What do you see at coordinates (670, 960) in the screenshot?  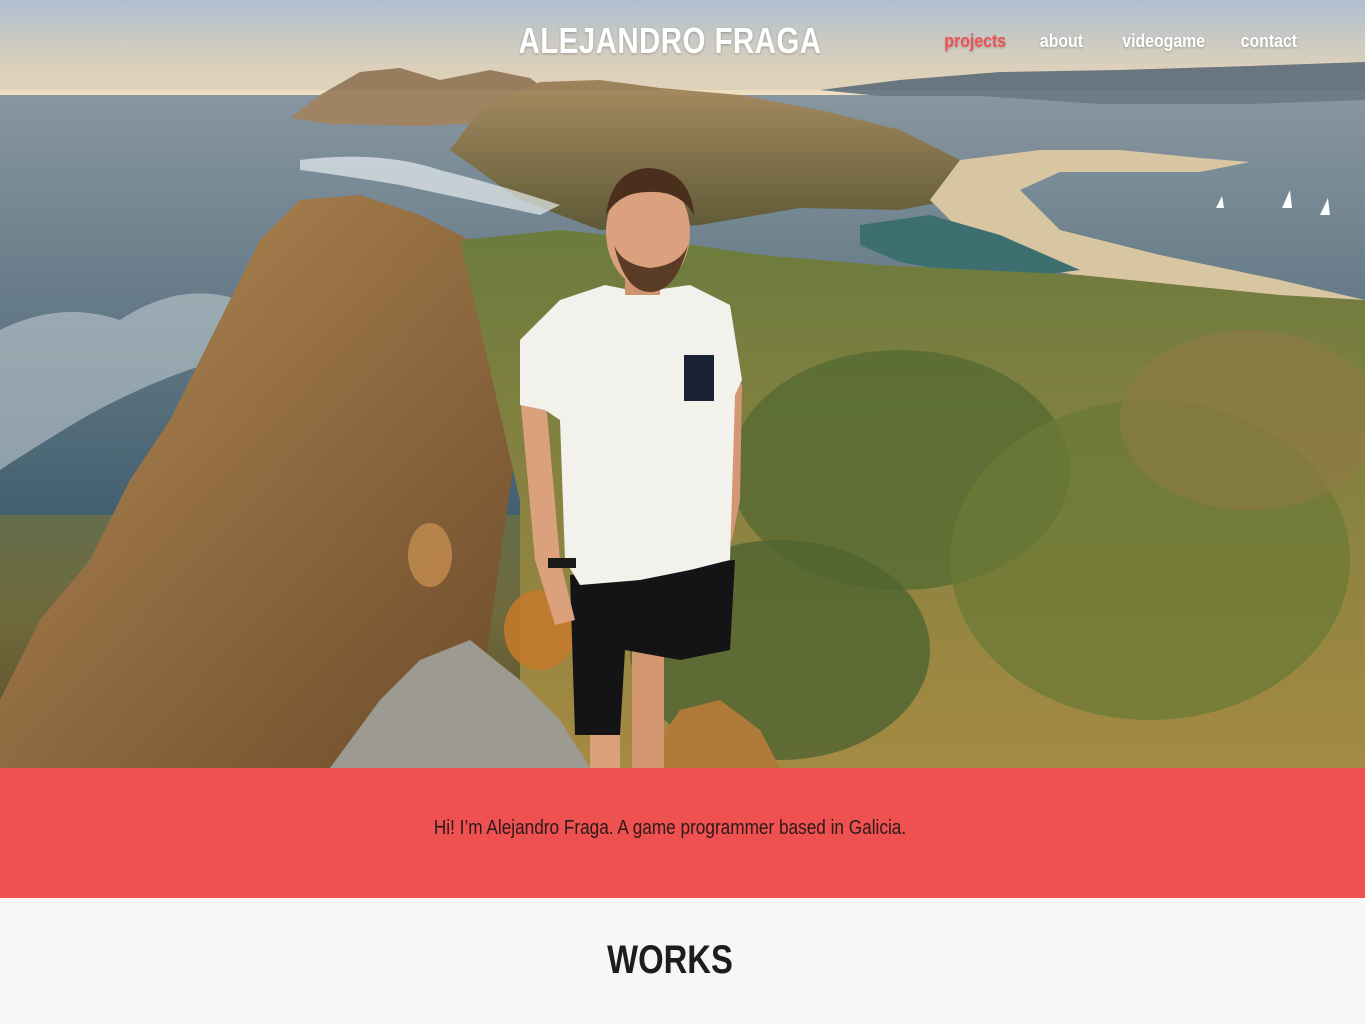 I see `works-heading: WORKS` at bounding box center [670, 960].